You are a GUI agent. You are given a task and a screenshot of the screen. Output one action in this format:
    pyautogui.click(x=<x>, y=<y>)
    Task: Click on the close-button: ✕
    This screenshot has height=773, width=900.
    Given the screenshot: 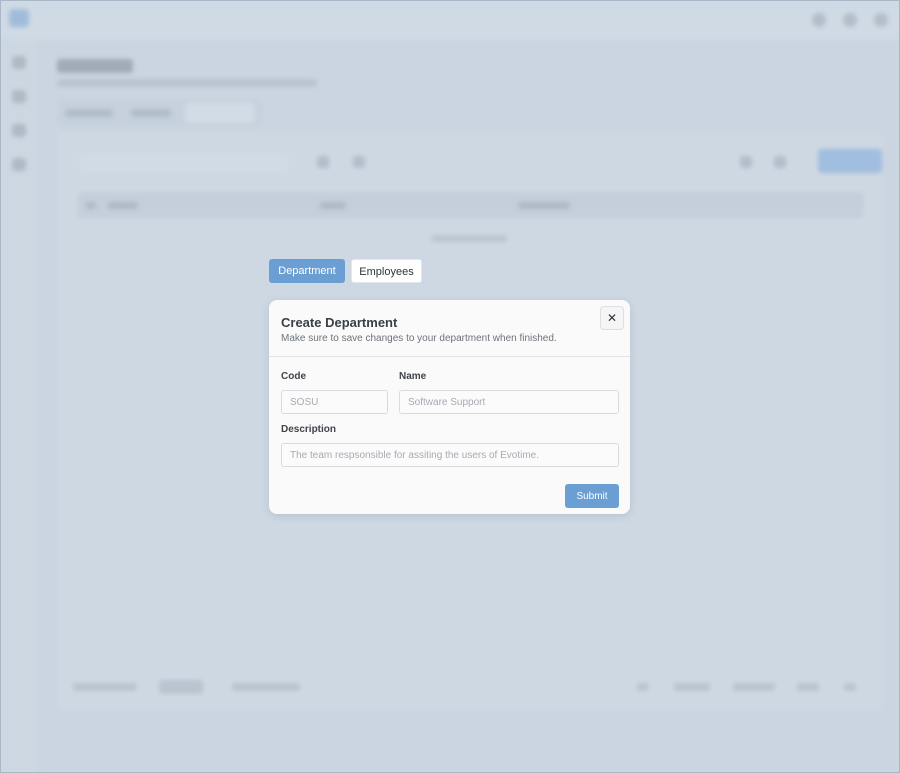 What is the action you would take?
    pyautogui.click(x=612, y=318)
    